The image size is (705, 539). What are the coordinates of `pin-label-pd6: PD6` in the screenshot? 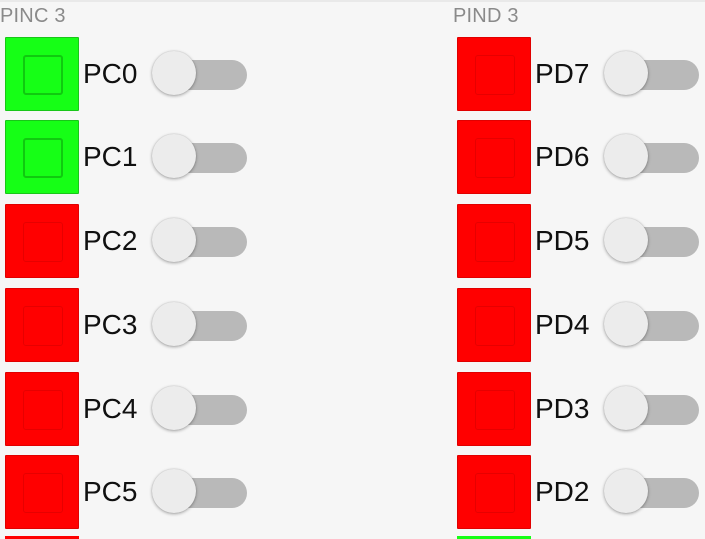 It's located at (562, 156).